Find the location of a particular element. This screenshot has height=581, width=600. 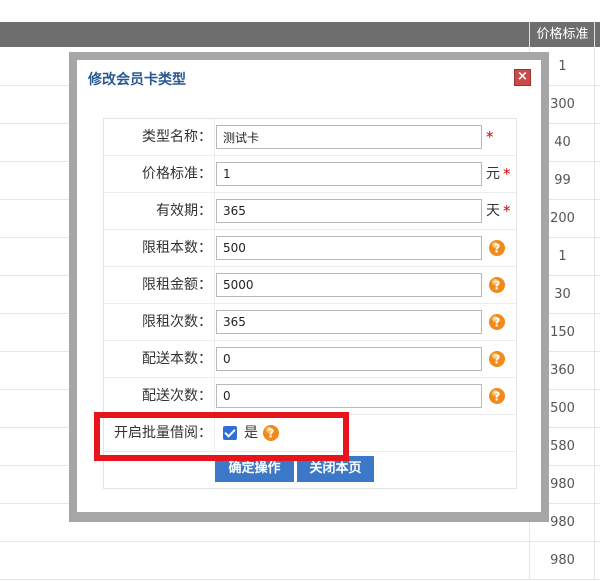

form-row-delivery-times: 配送次数： ? is located at coordinates (310, 396).